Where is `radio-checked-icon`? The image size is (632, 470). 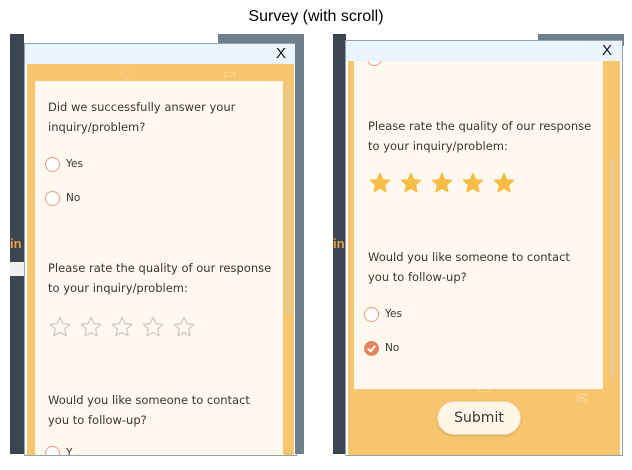 radio-checked-icon is located at coordinates (371, 348).